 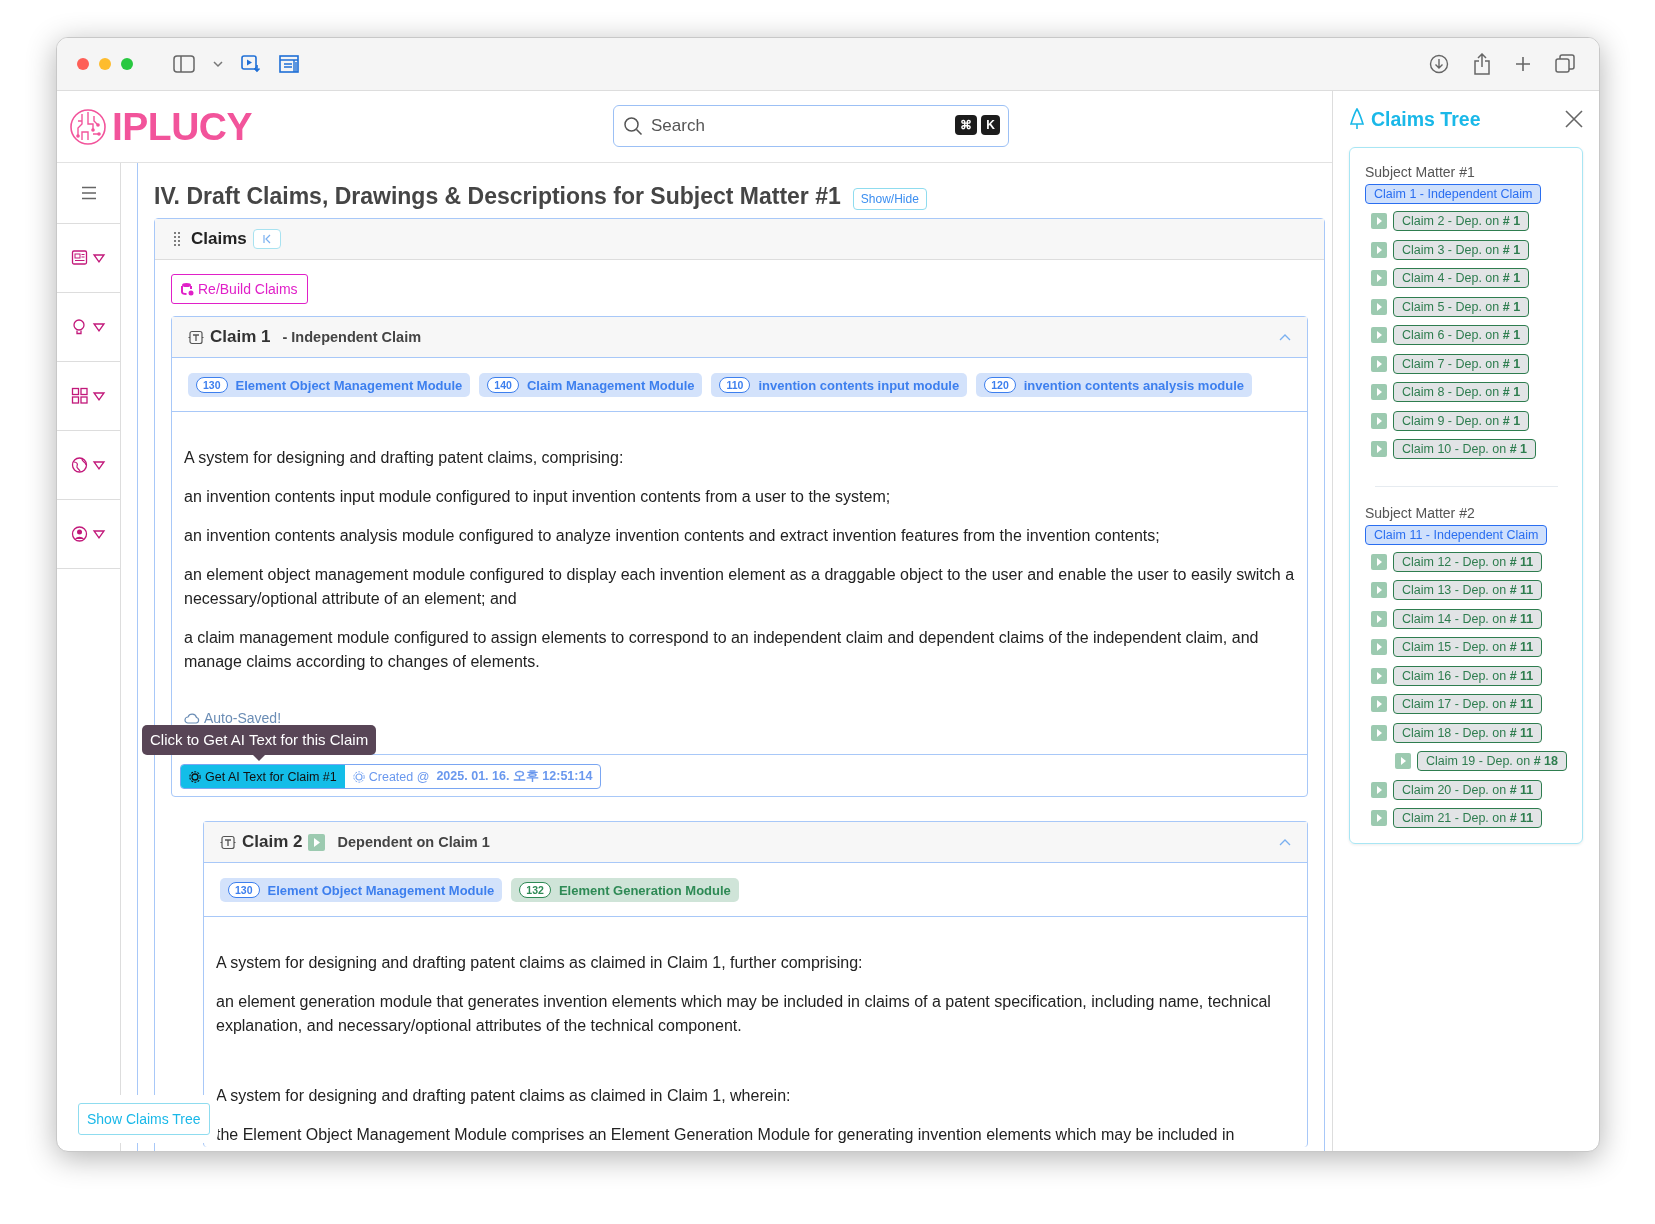 I want to click on dependent-claim-node: Claim 9 - Dep. on # 1, so click(x=1461, y=420).